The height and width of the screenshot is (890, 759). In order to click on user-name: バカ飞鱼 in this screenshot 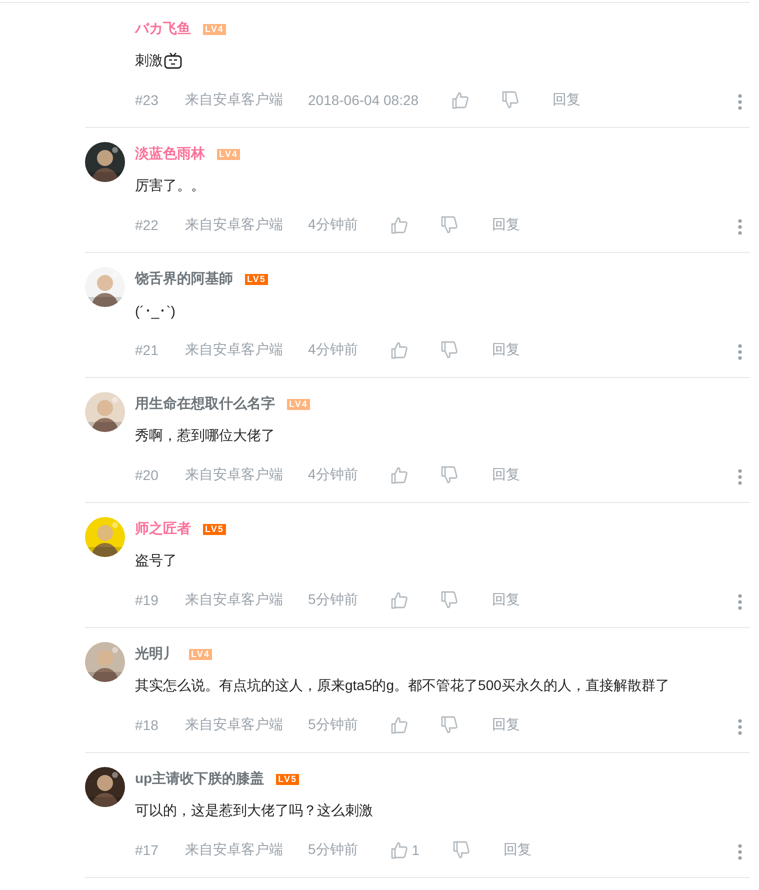, I will do `click(163, 29)`.